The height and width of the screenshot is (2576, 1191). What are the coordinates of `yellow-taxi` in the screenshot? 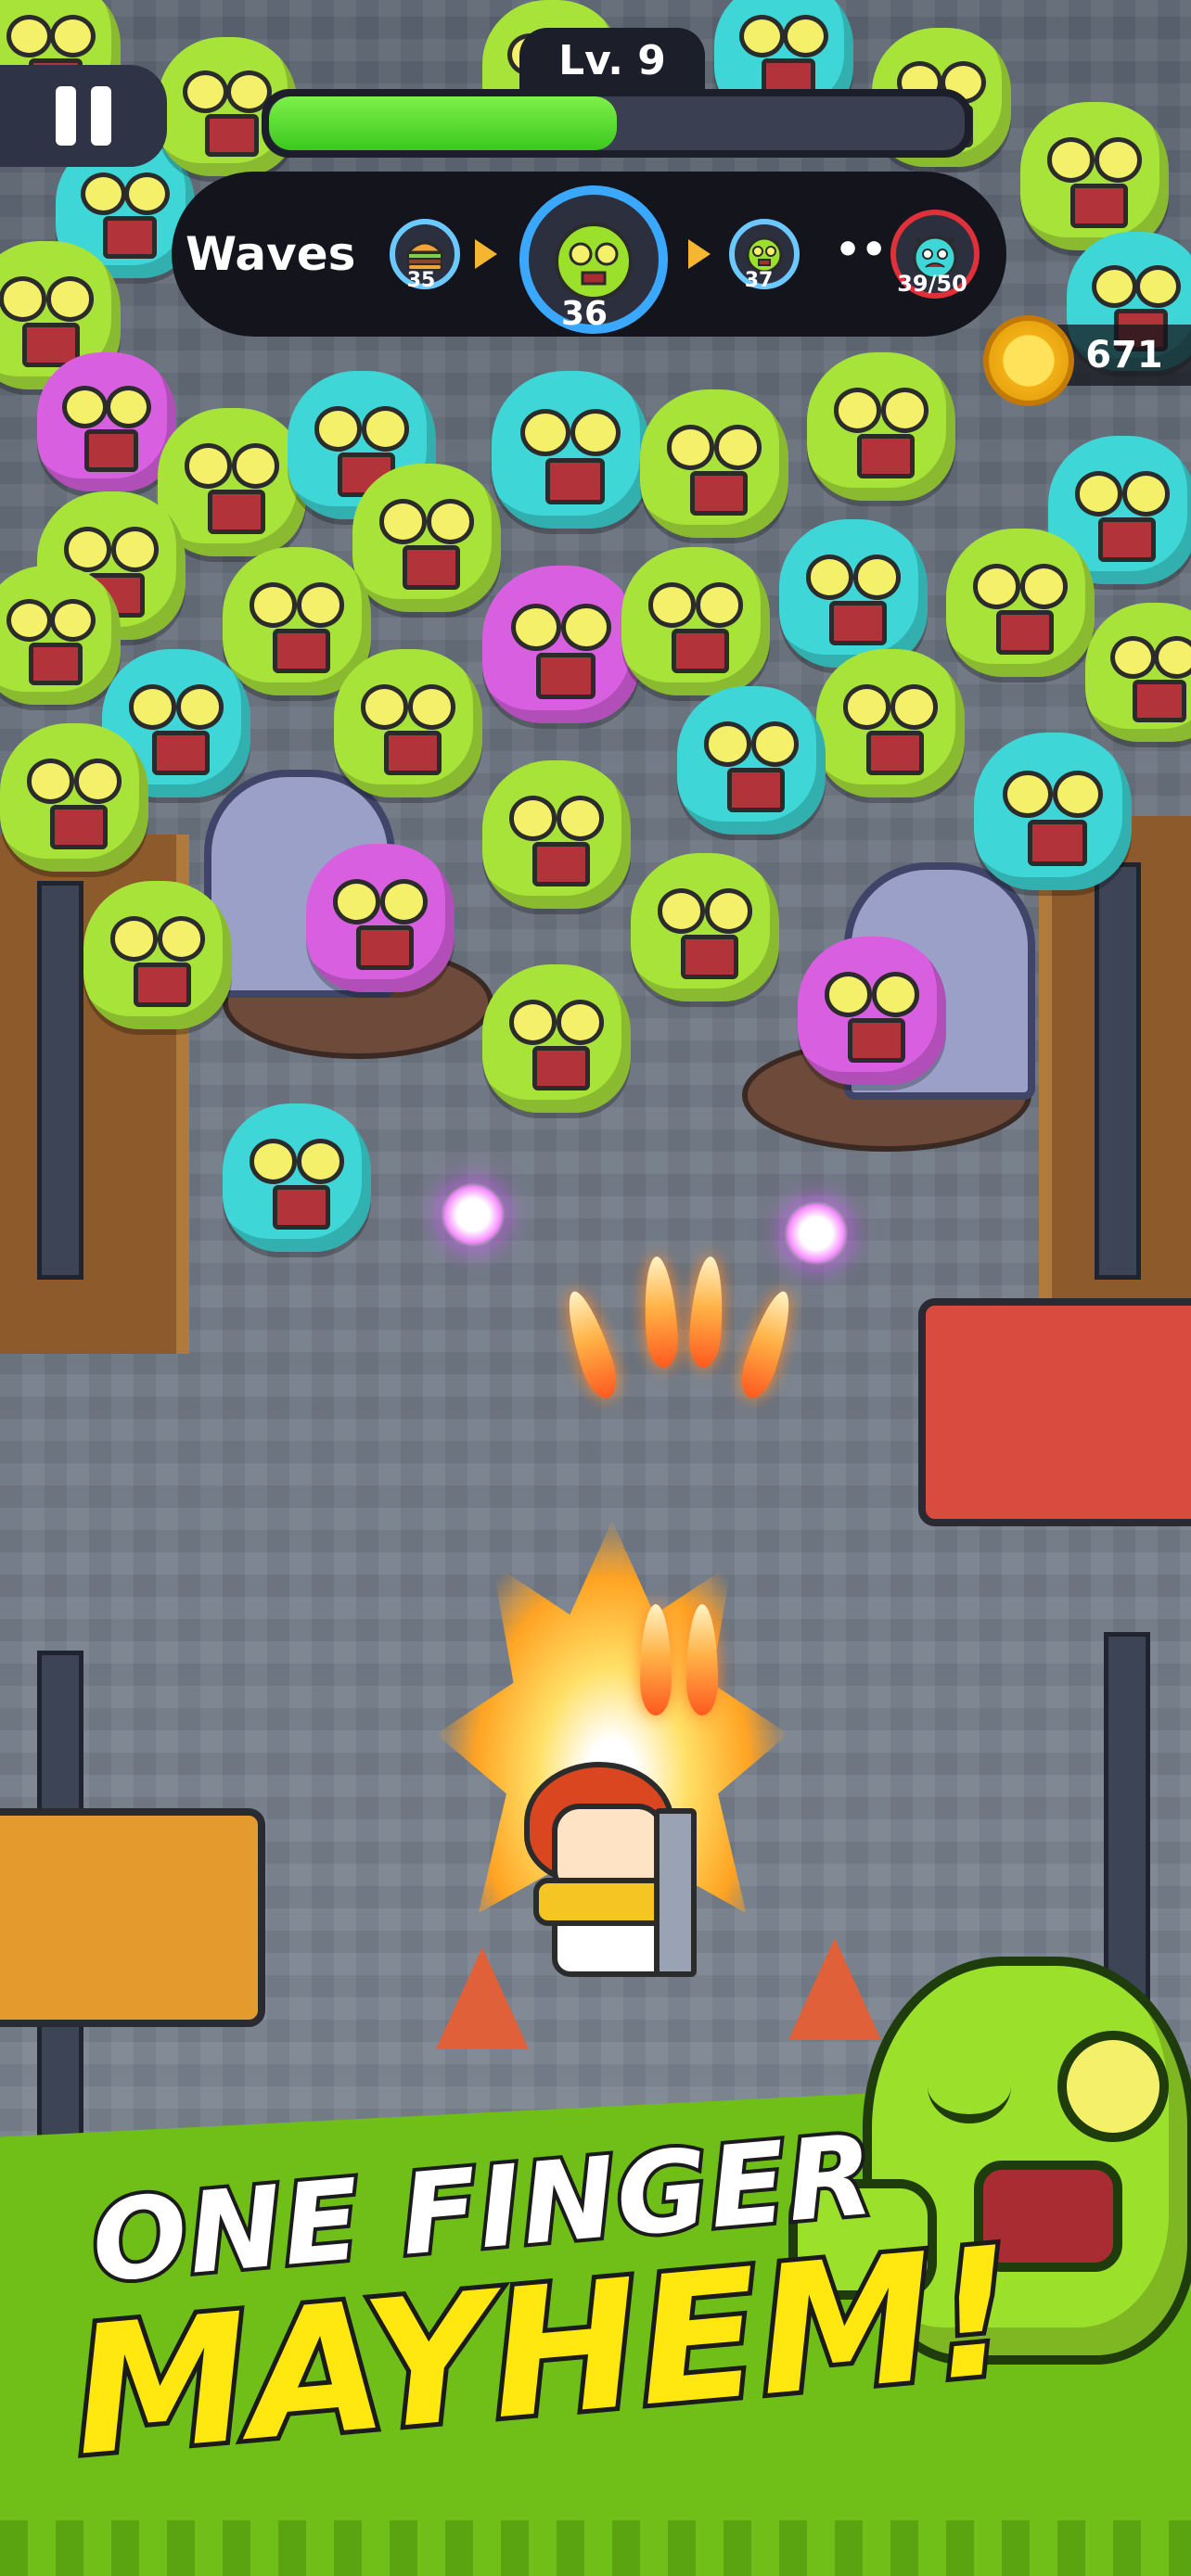 It's located at (132, 1917).